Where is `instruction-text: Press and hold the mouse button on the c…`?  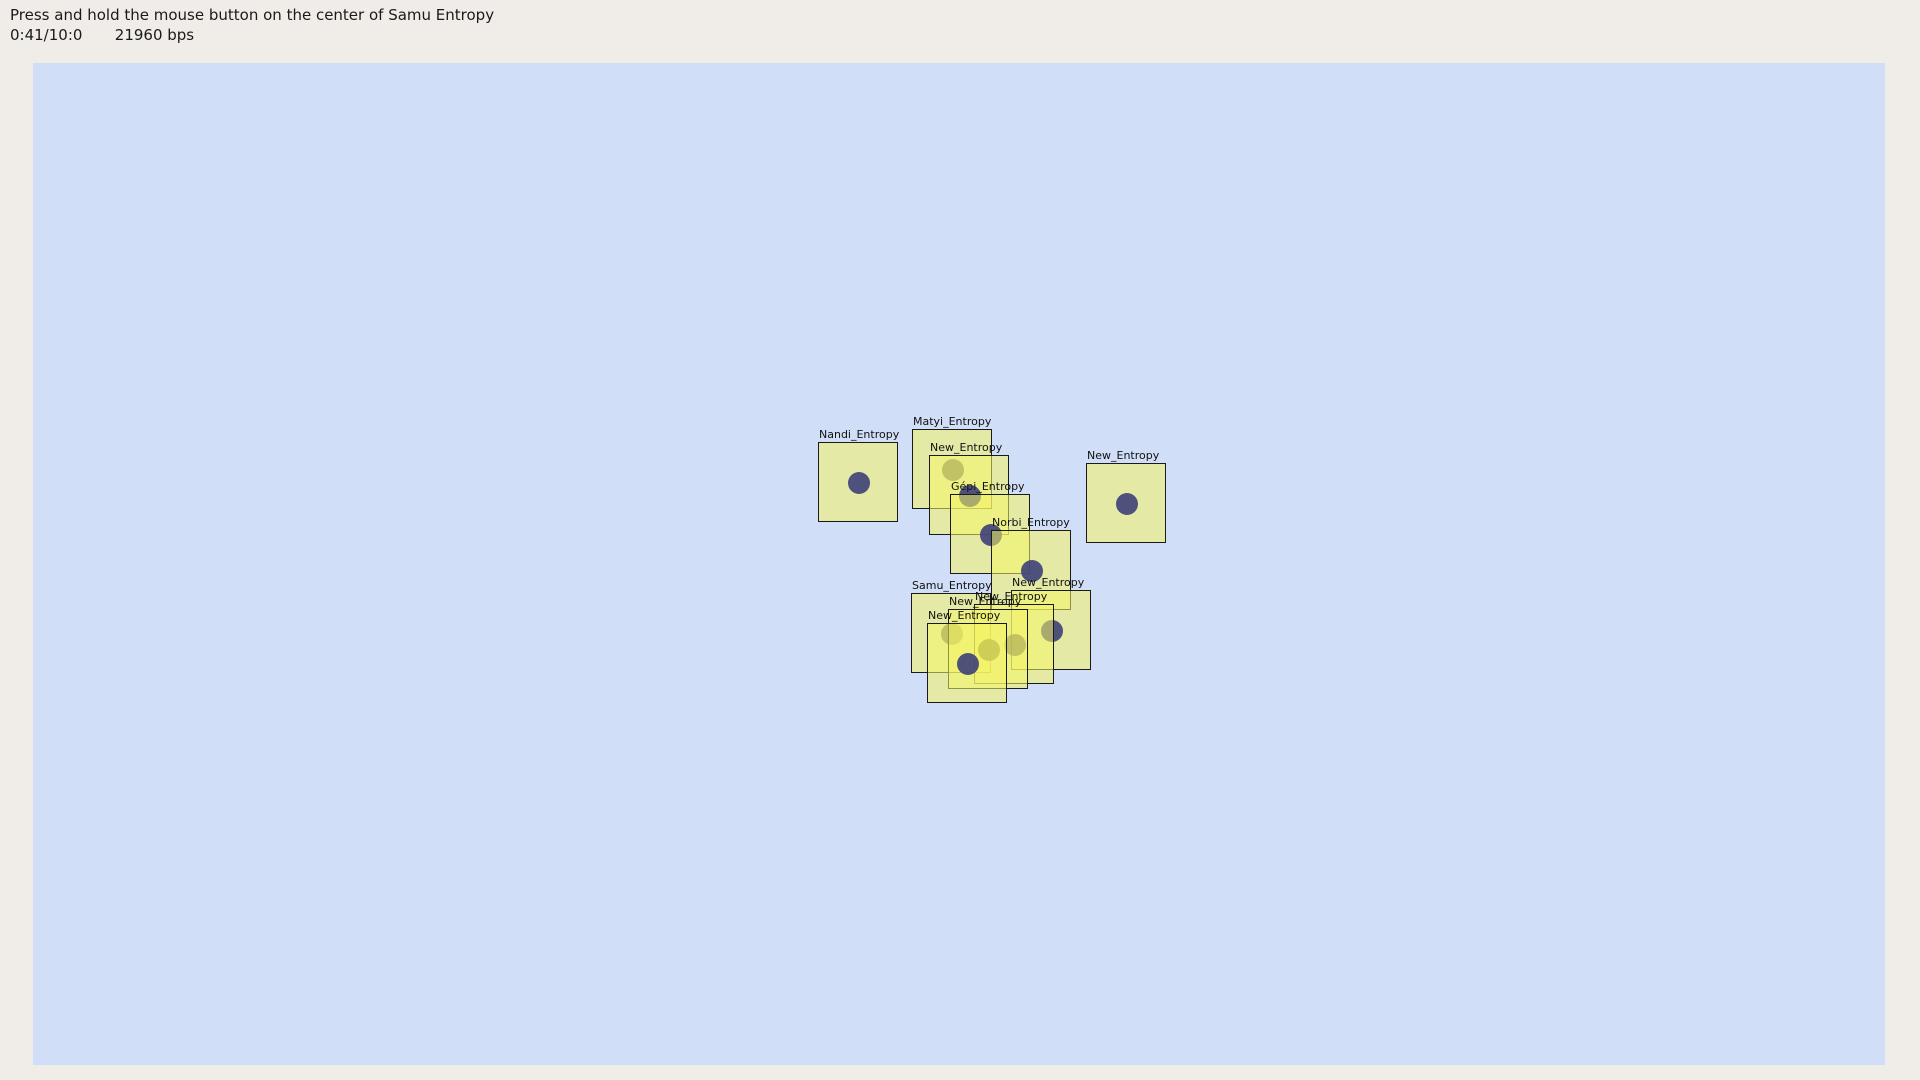
instruction-text: Press and hold the mouse button on the c… is located at coordinates (252, 15).